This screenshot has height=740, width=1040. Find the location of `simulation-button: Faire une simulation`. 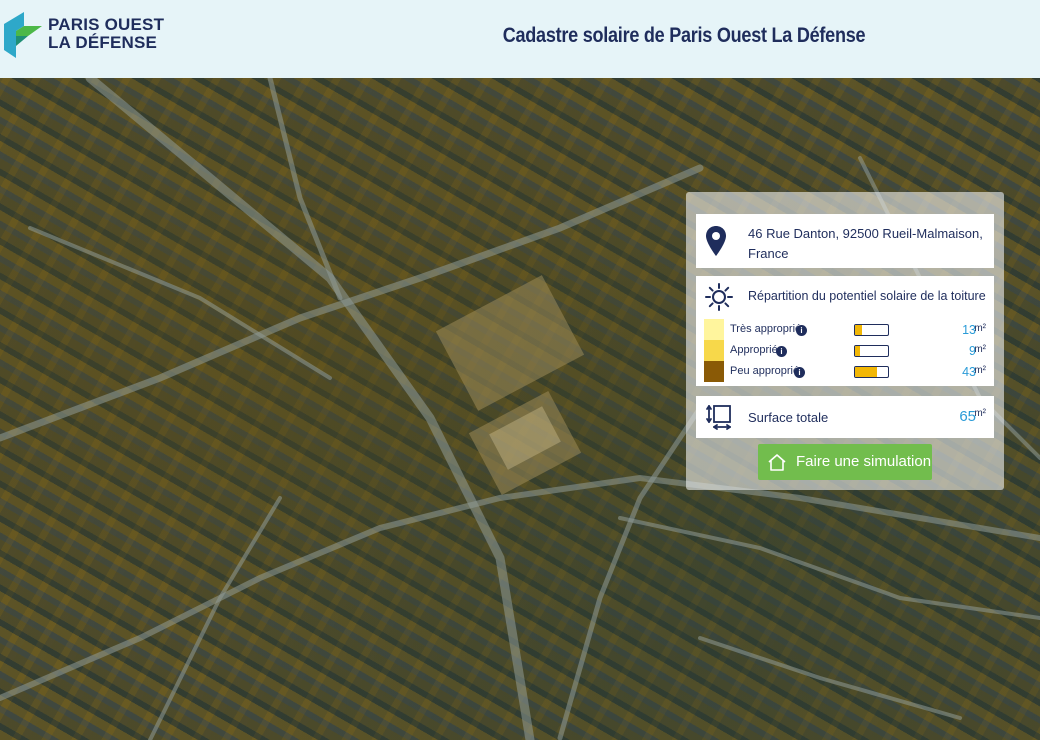

simulation-button: Faire une simulation is located at coordinates (845, 462).